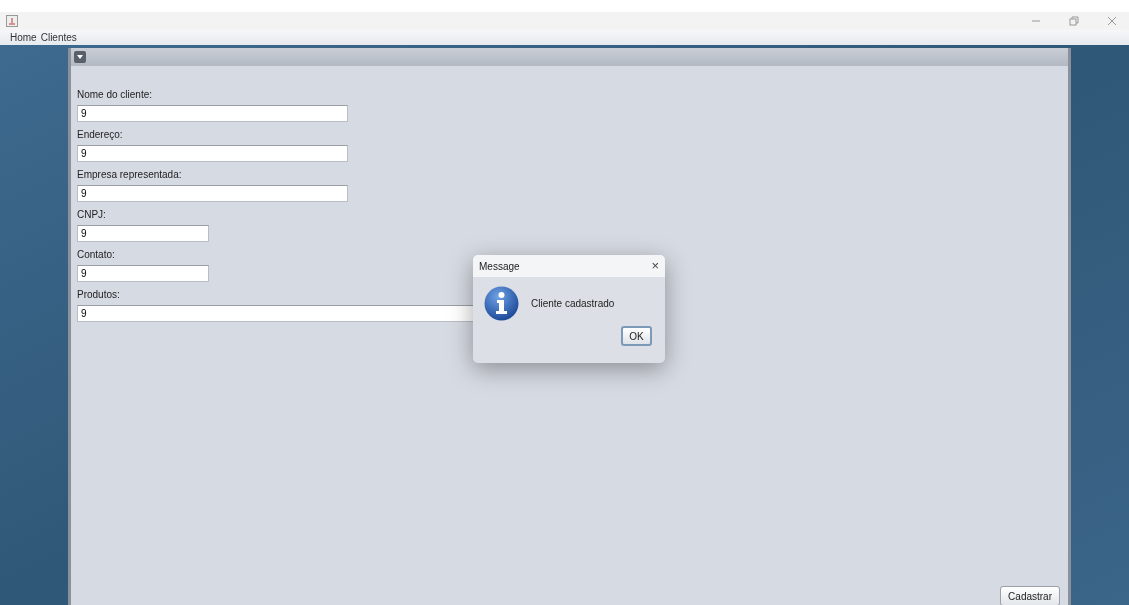 The height and width of the screenshot is (605, 1129). Describe the element at coordinates (636, 336) in the screenshot. I see `ok-button: OK` at that location.